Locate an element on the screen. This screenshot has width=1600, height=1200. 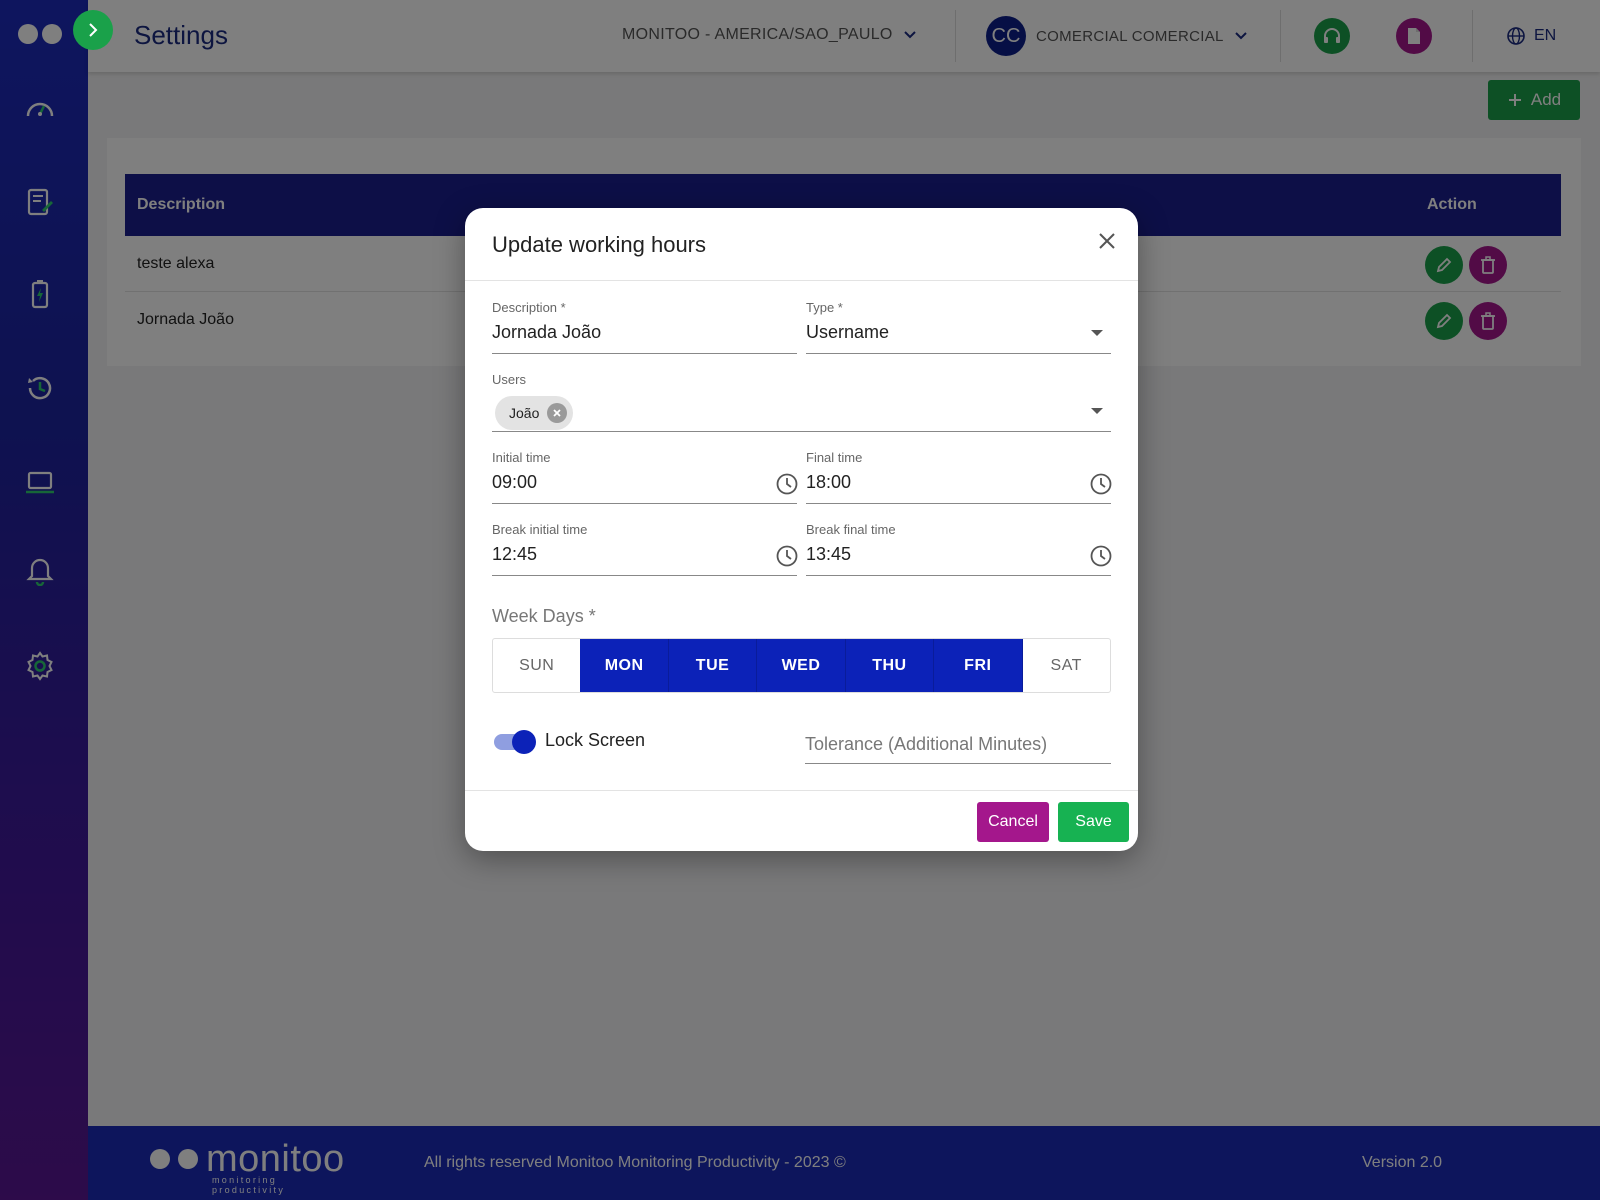
break-initial-time-value: 12:45 is located at coordinates (515, 554).